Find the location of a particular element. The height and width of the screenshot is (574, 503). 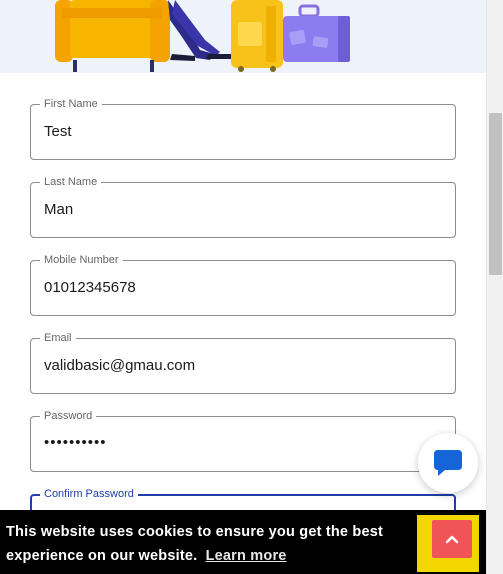

last-name-field: Last Name Man is located at coordinates (243, 206).